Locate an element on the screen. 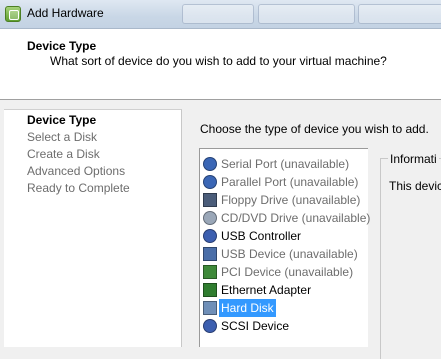  cd-dvd-drive-icon is located at coordinates (210, 218).